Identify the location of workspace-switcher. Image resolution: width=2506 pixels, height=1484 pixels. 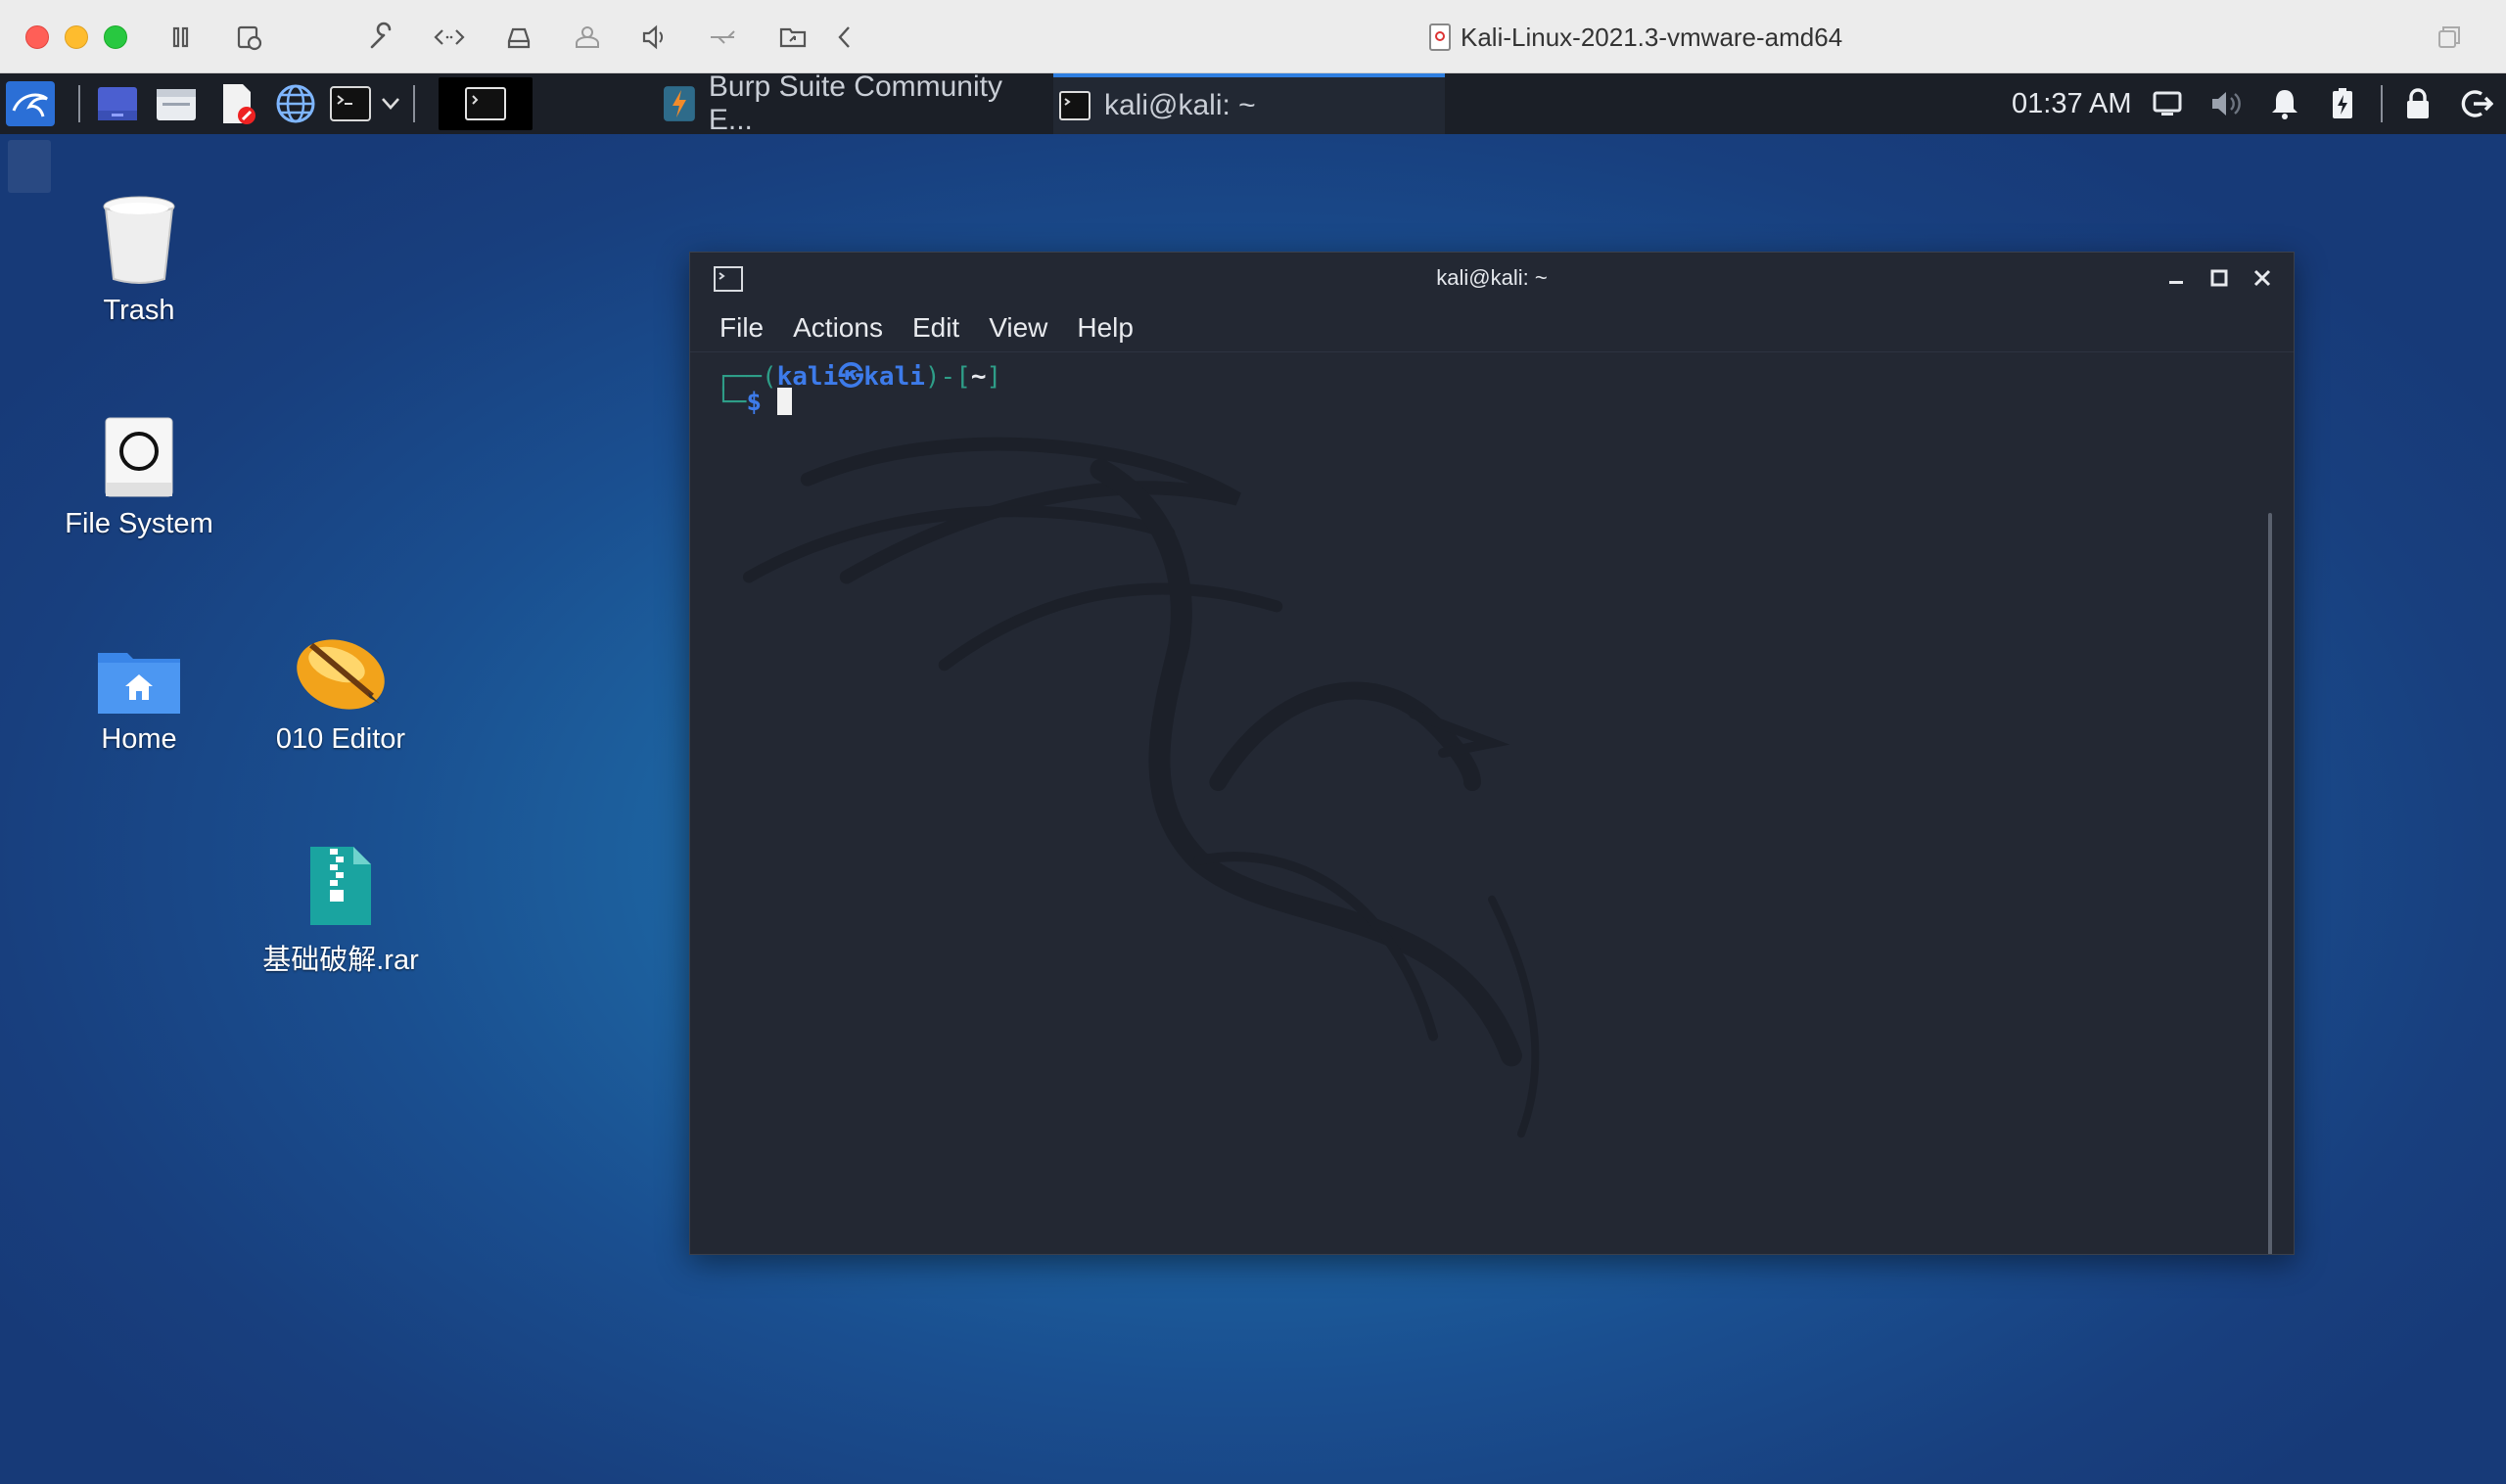
(486, 103).